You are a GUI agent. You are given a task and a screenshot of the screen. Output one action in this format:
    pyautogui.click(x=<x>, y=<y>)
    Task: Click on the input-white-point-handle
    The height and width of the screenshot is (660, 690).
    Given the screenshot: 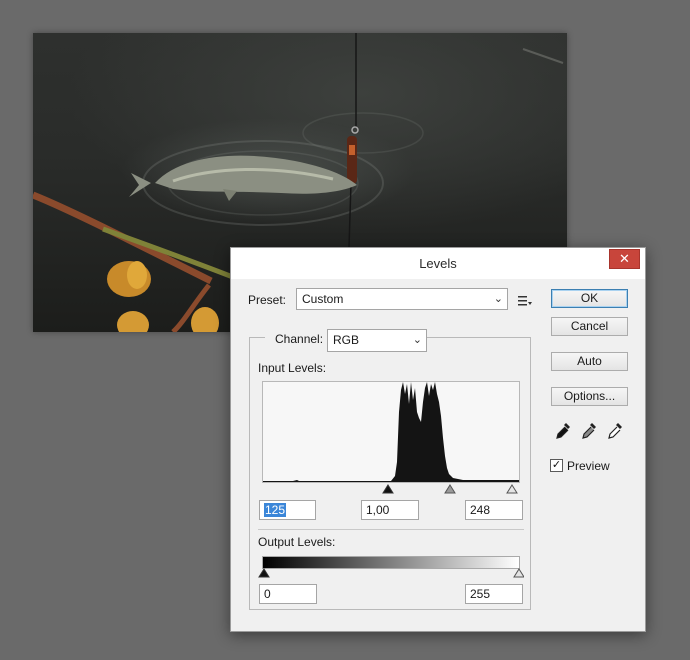 What is the action you would take?
    pyautogui.click(x=512, y=489)
    